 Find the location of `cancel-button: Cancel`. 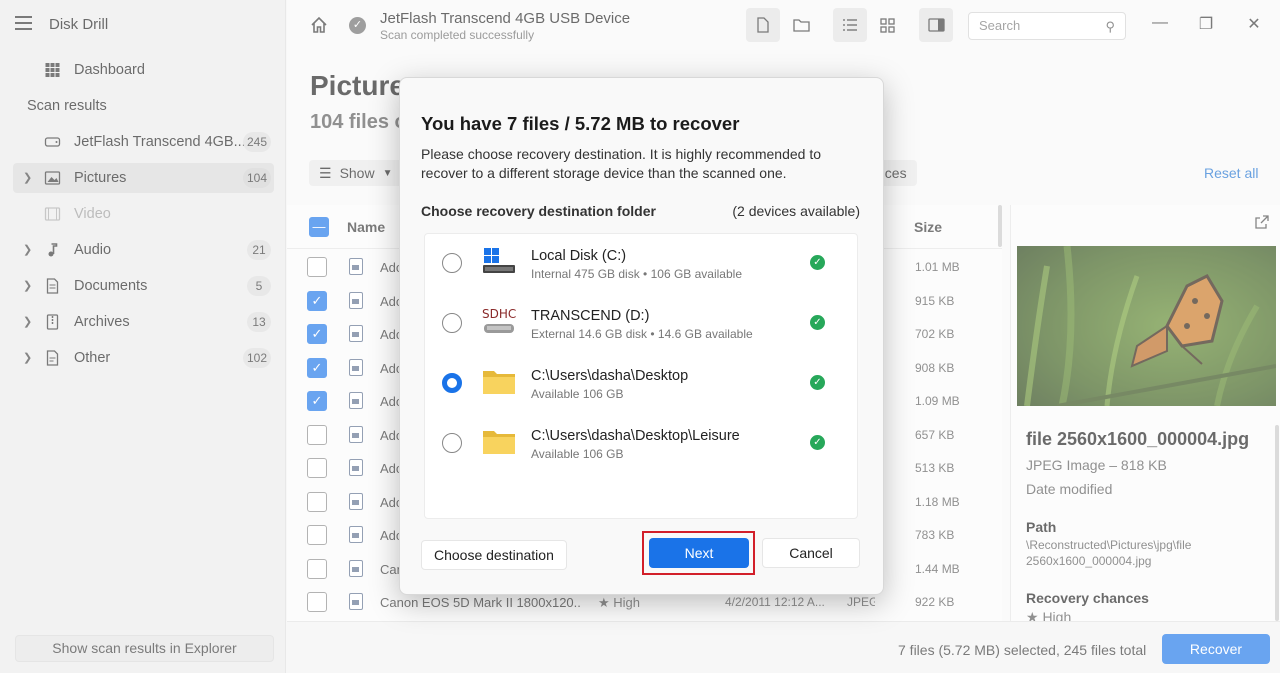

cancel-button: Cancel is located at coordinates (811, 553).